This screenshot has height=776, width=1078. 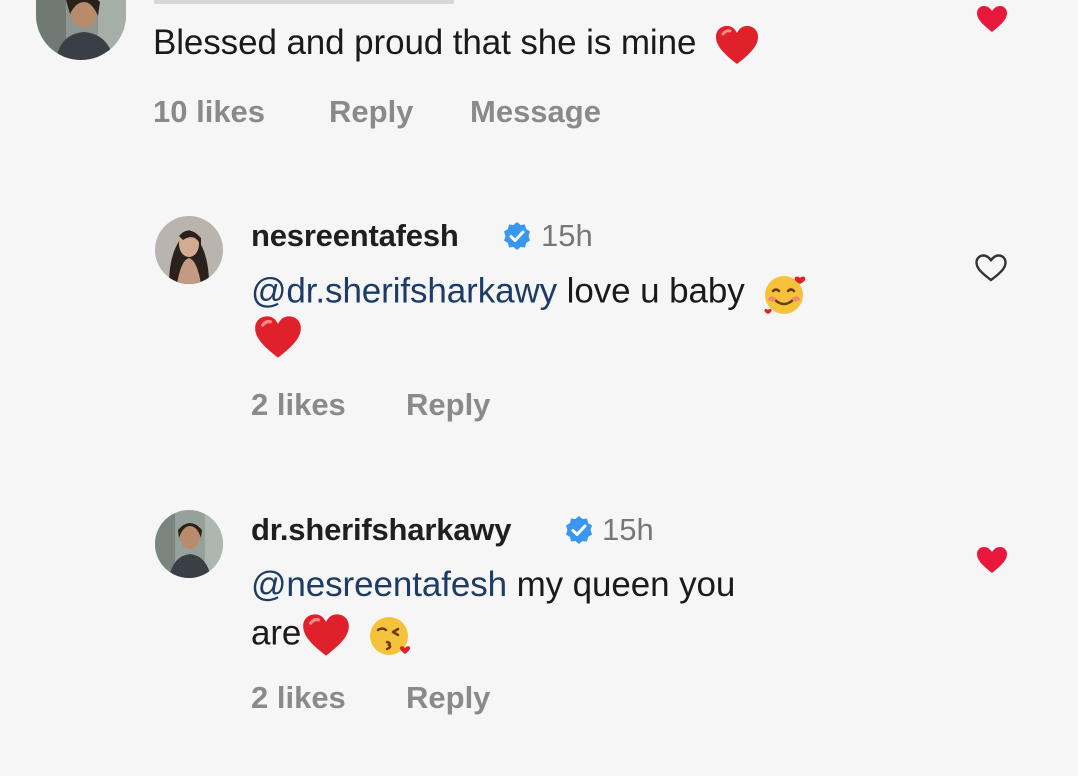 I want to click on avatar-nesreentafesh, so click(x=189, y=250).